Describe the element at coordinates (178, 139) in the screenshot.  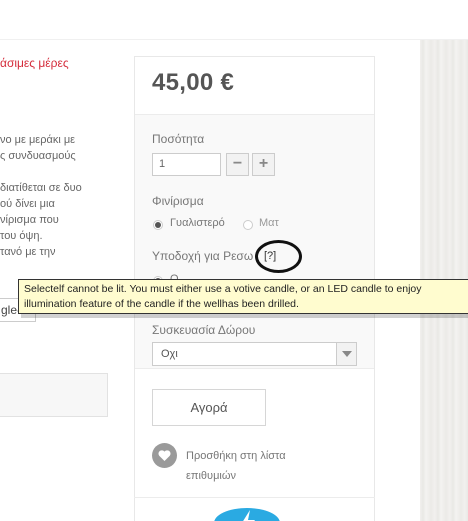
I see `quantity-label: Ποσότητα` at that location.